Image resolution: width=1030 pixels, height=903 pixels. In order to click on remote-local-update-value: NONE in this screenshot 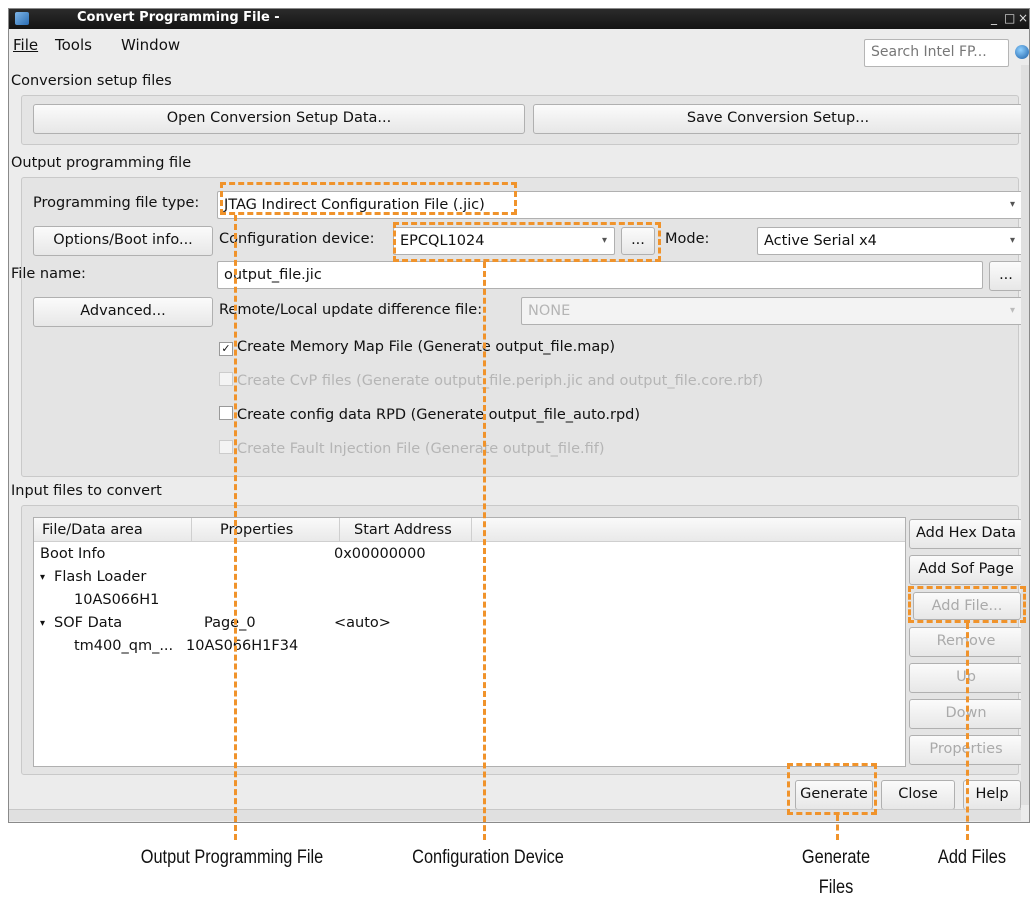, I will do `click(549, 311)`.